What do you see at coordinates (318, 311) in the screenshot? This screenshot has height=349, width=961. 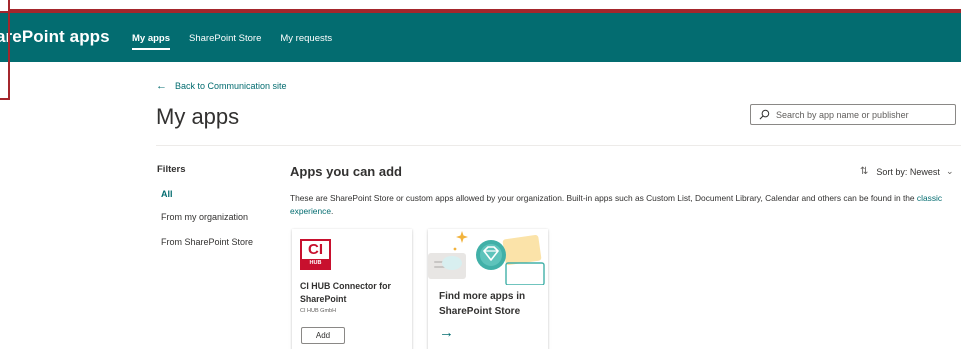 I see `app-publisher: CI HUB GmbH` at bounding box center [318, 311].